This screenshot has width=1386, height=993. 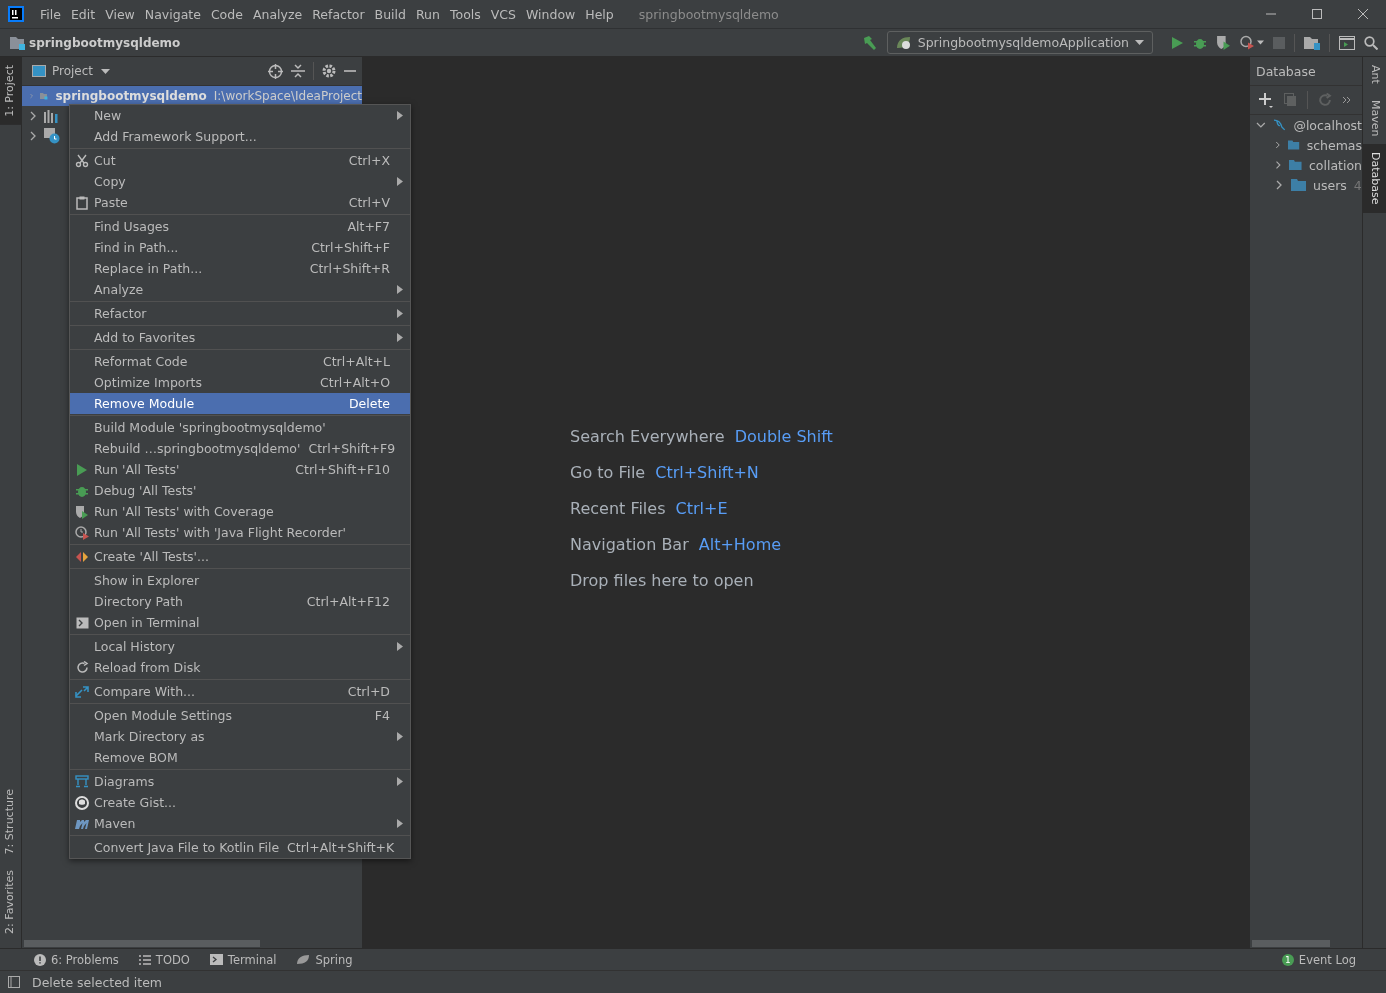 I want to click on shortcut-text: Delete, so click(x=369, y=403).